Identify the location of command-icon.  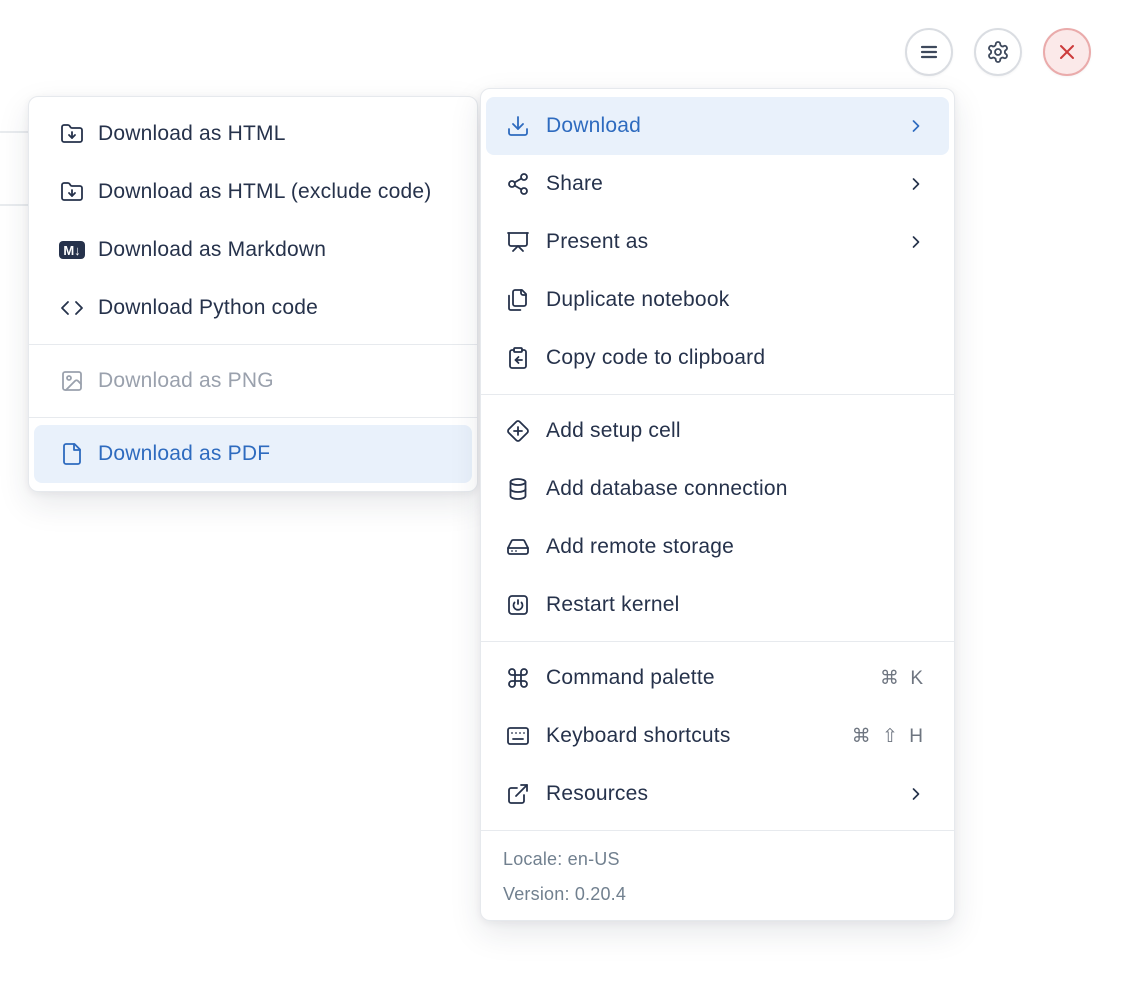
(518, 678).